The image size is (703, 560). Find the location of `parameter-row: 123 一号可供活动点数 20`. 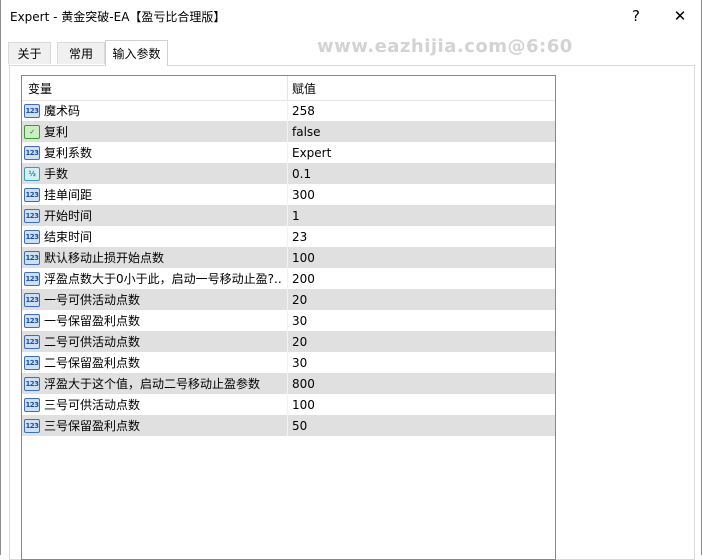

parameter-row: 123 一号可供活动点数 20 is located at coordinates (288, 299).